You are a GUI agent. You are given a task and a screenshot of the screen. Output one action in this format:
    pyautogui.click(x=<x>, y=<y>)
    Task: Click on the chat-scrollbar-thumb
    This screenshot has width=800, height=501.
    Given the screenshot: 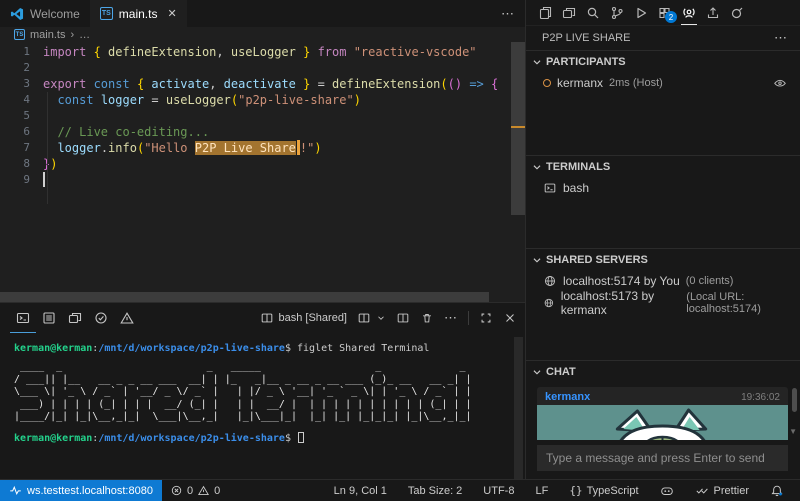 What is the action you would take?
    pyautogui.click(x=794, y=400)
    